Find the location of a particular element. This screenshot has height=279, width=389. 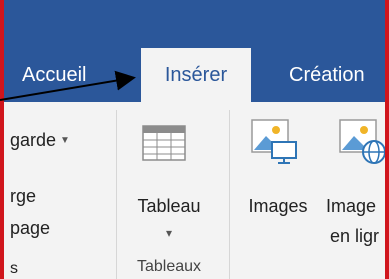

page-de-garde-button: garde ▼ is located at coordinates (40, 140).